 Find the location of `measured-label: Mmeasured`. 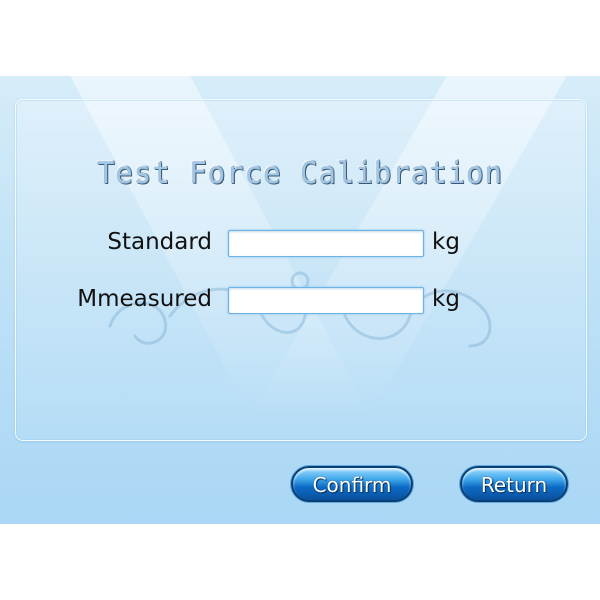

measured-label: Mmeasured is located at coordinates (144, 299).